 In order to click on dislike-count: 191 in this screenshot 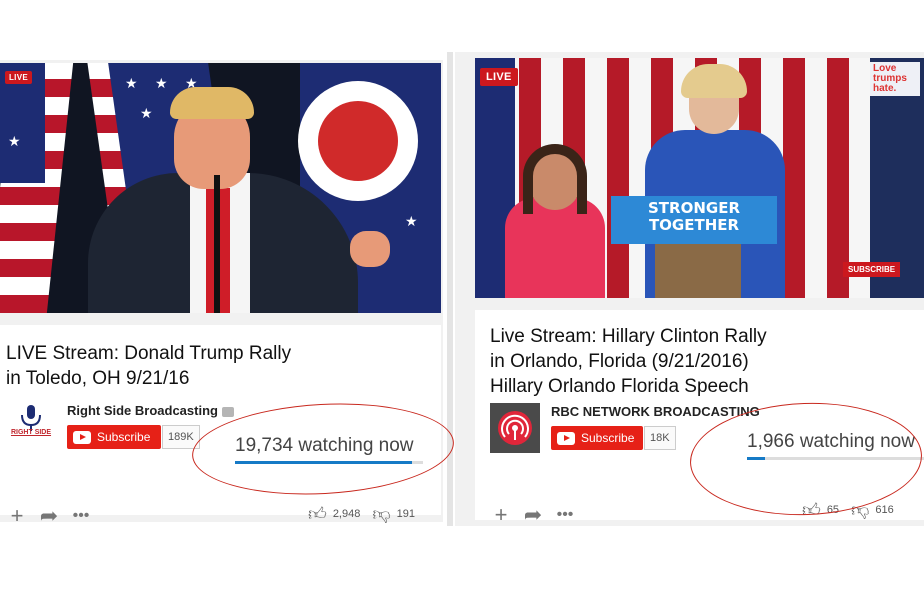, I will do `click(405, 514)`.